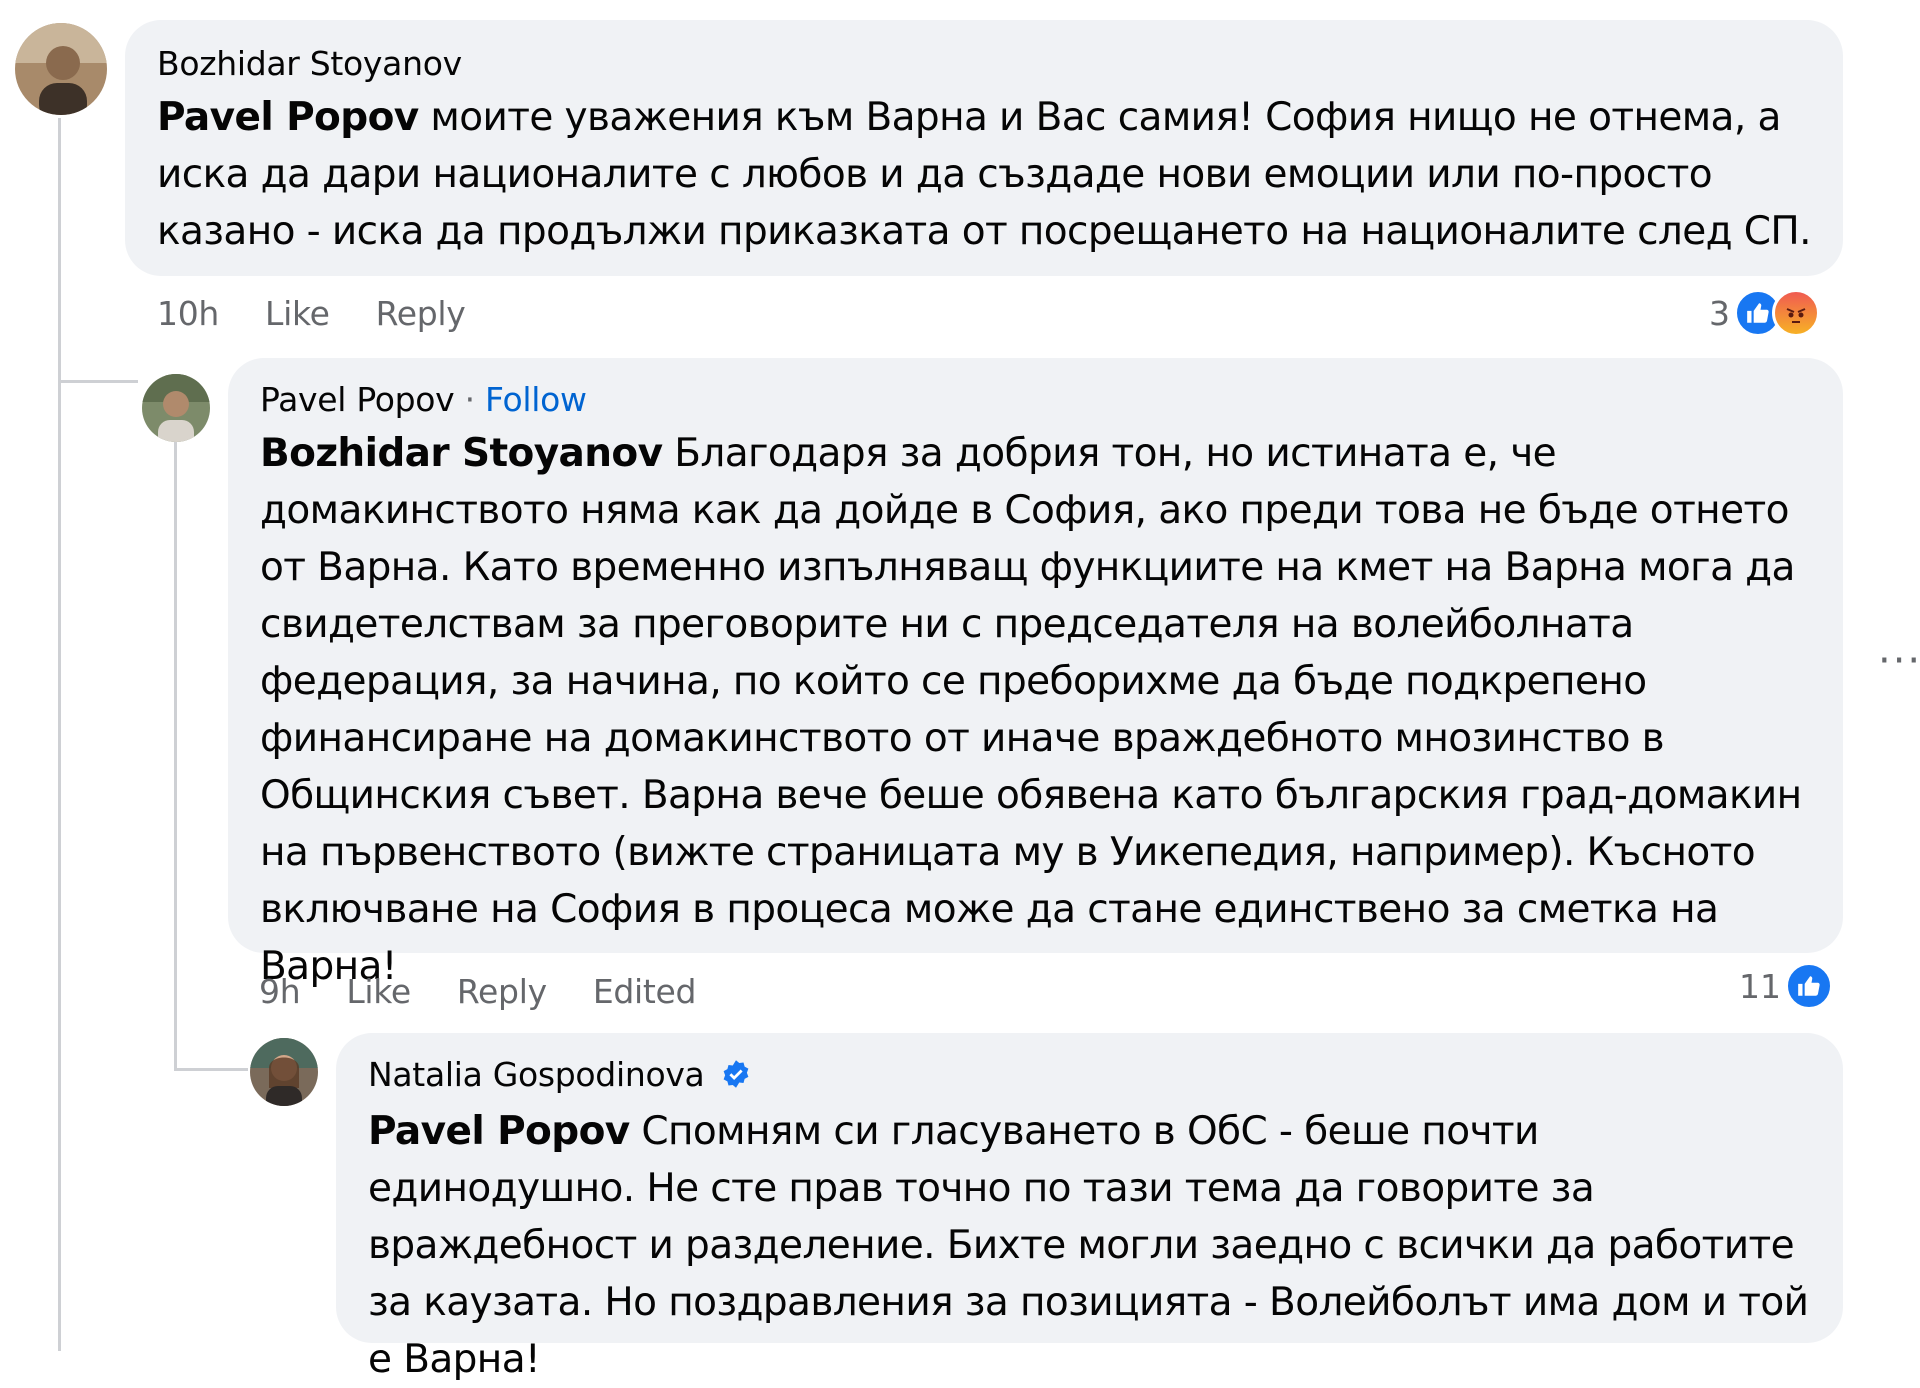 The image size is (1920, 1388). What do you see at coordinates (536, 399) in the screenshot?
I see `follow-button: Follow` at bounding box center [536, 399].